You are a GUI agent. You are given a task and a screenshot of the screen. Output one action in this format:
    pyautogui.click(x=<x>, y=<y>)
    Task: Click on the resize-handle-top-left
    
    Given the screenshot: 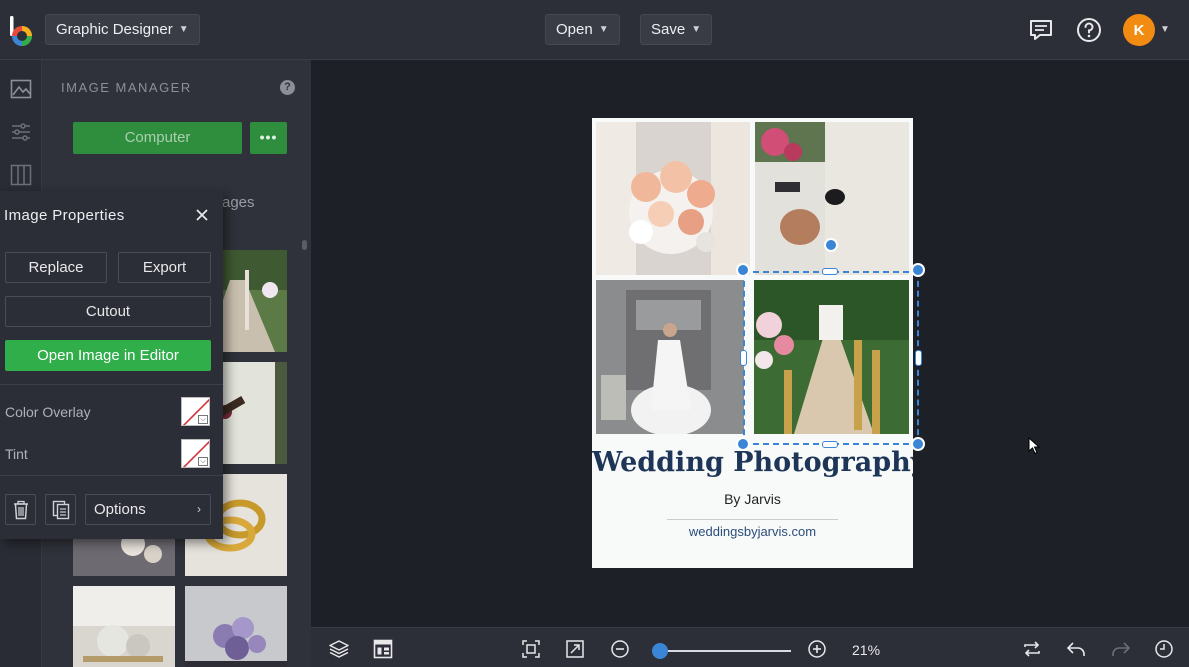 What is the action you would take?
    pyautogui.click(x=743, y=270)
    